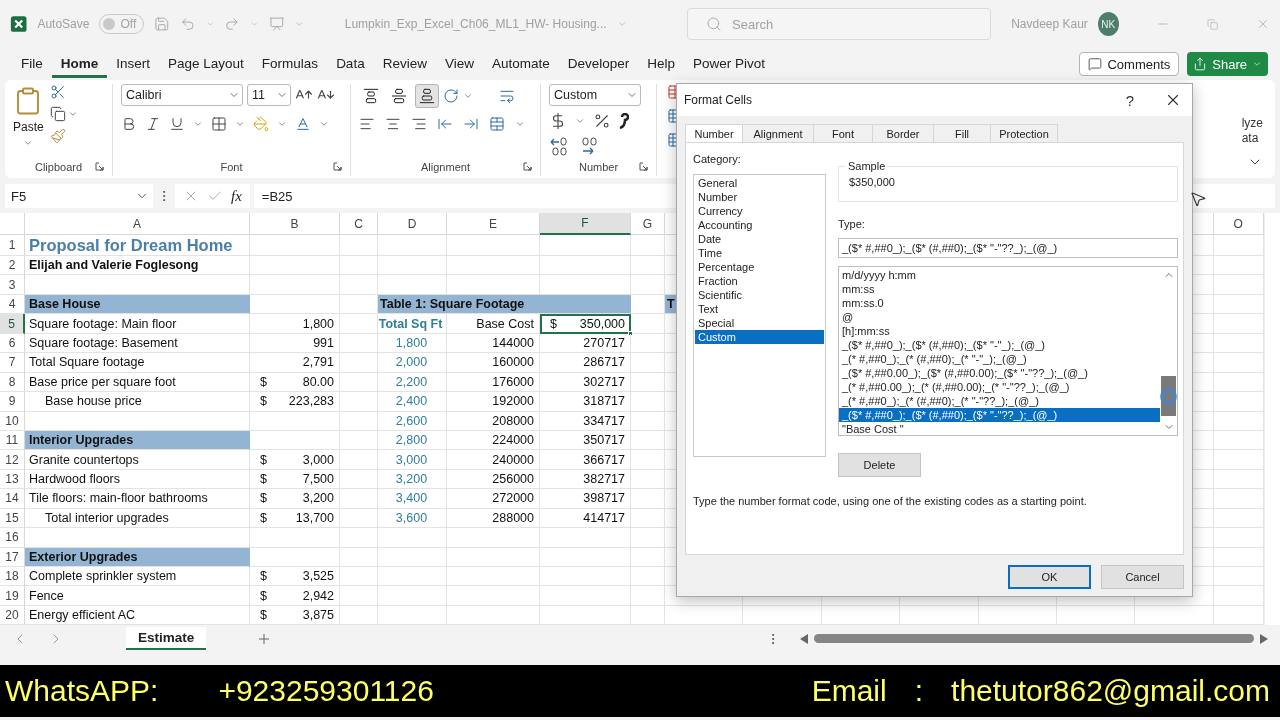  I want to click on sheet-cell: 3,600, so click(412, 518).